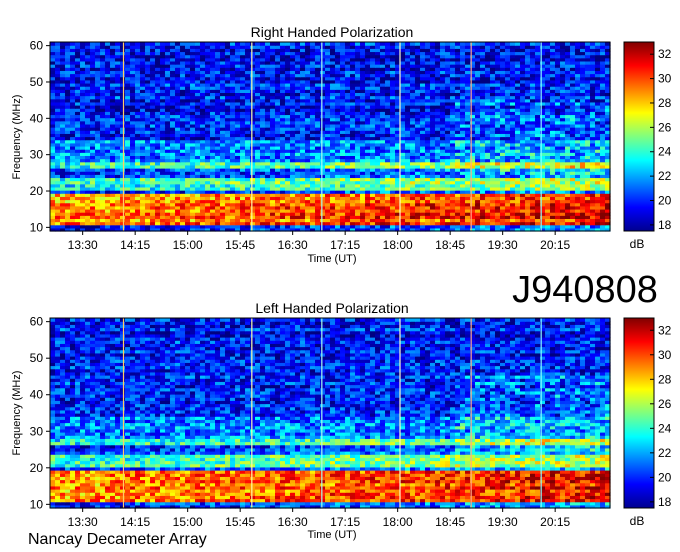  I want to click on chart-title: Right Handed Polarization, so click(332, 32).